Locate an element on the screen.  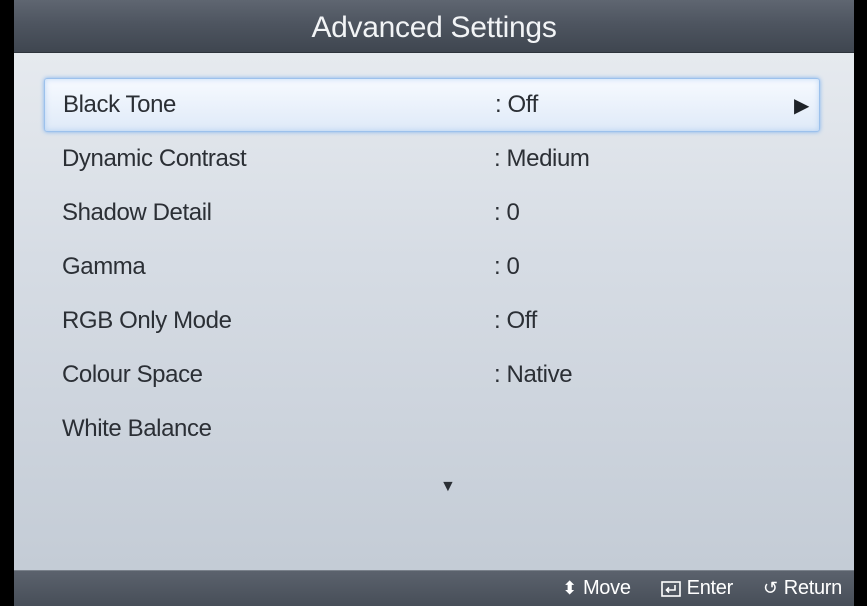
title-bar: Advanced Settings is located at coordinates (434, 26).